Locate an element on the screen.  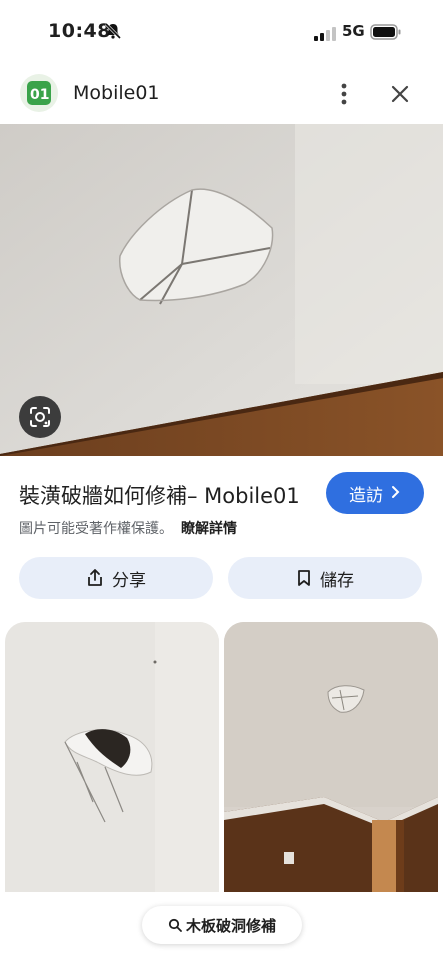
result-title: 裝潢破牆如何修補– Mobile01 is located at coordinates (159, 495).